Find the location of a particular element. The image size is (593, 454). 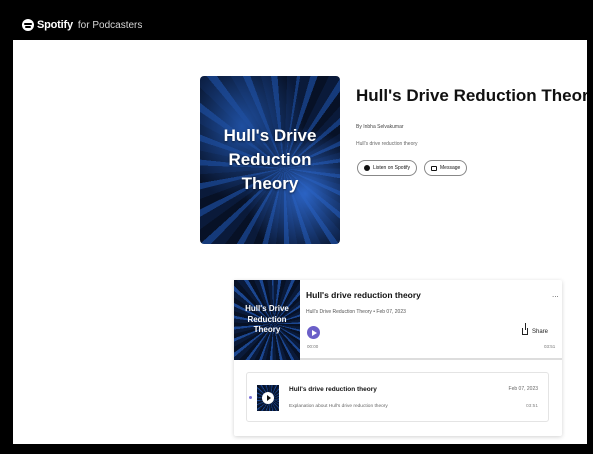

episode-item-title: Hull's drive reduction theory is located at coordinates (333, 389).